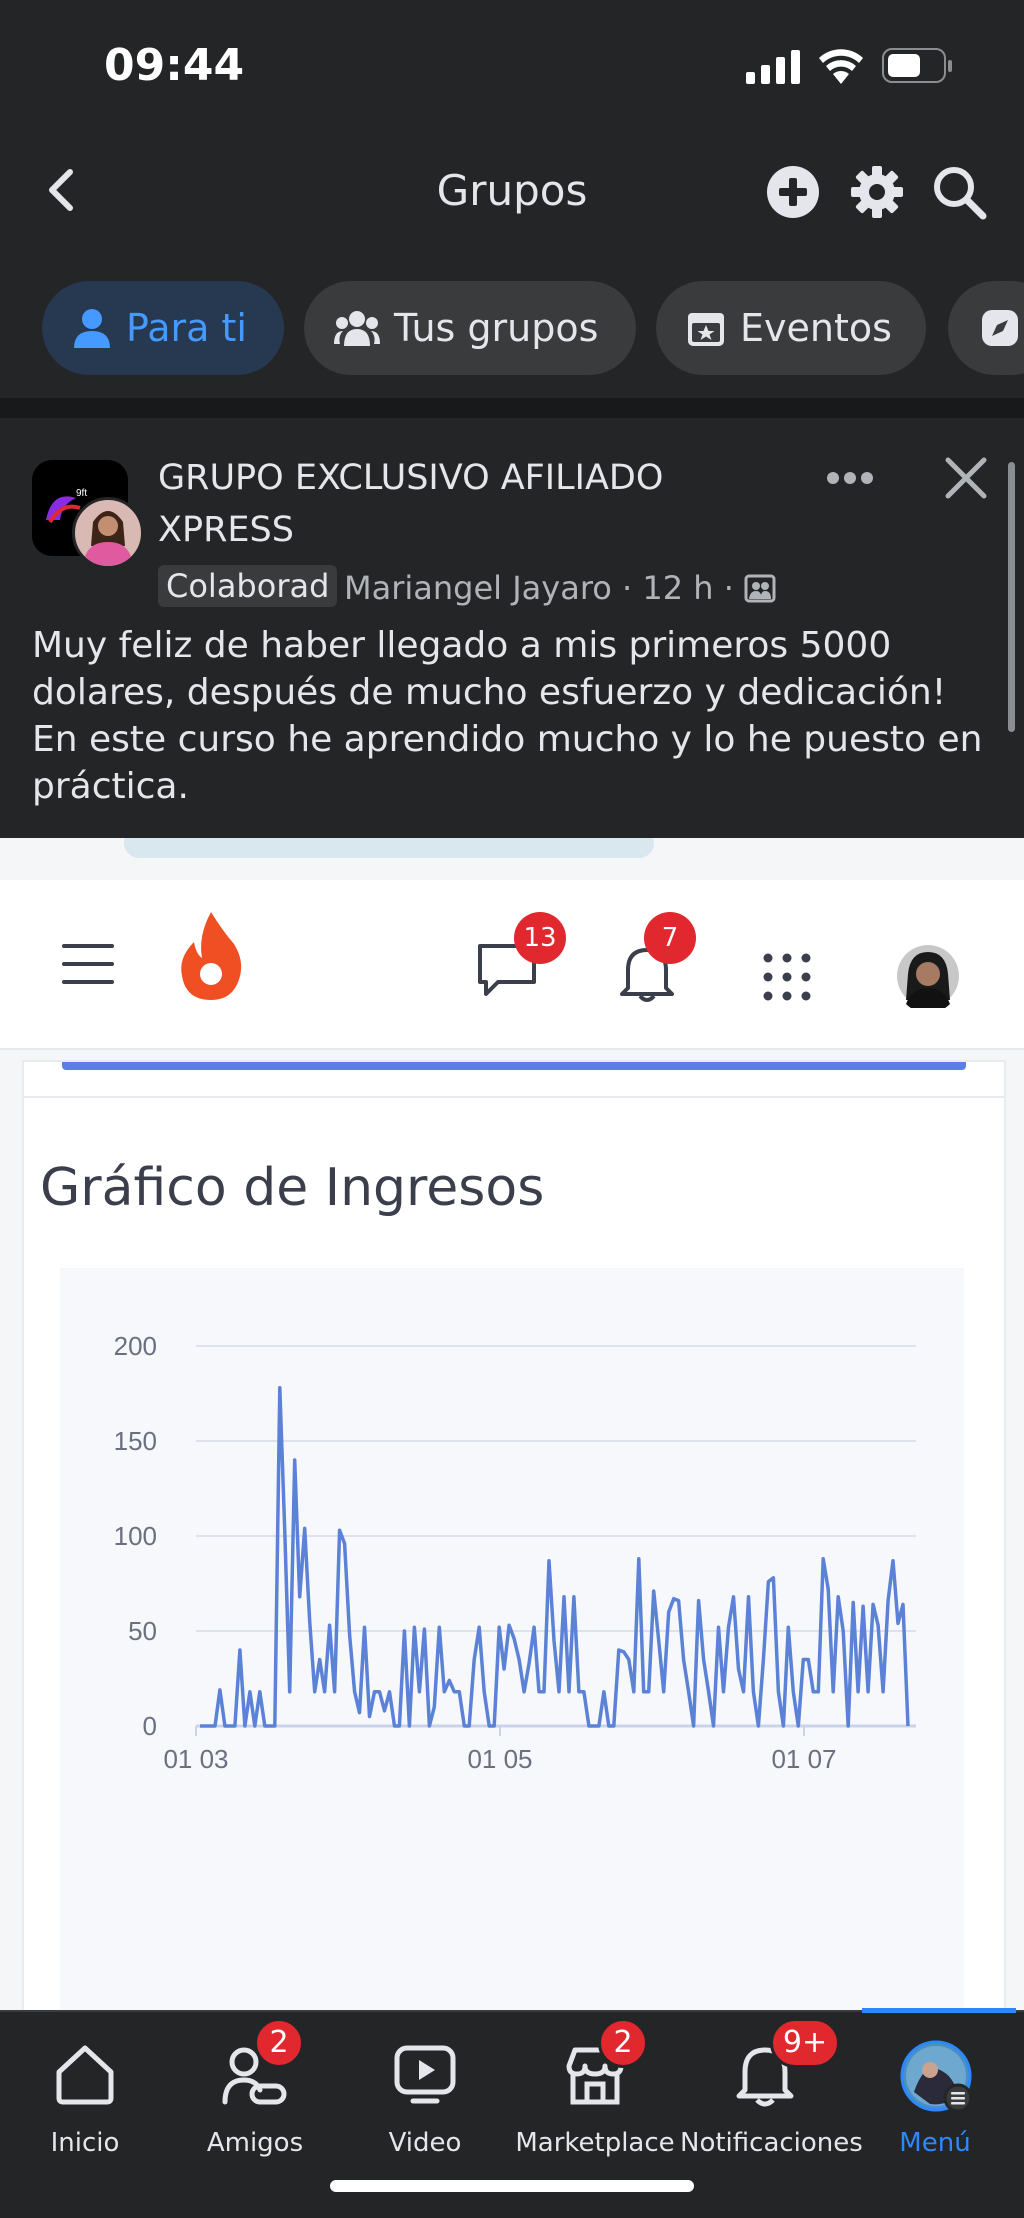 This screenshot has height=2218, width=1024. I want to click on post-options-button, so click(850, 480).